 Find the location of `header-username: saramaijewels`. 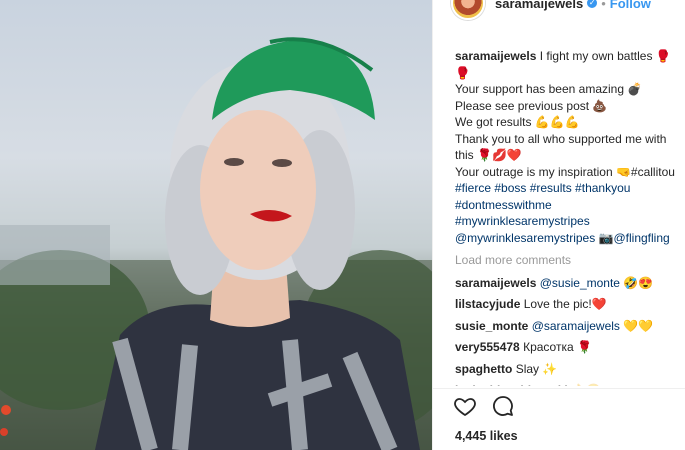

header-username: saramaijewels is located at coordinates (539, 5).